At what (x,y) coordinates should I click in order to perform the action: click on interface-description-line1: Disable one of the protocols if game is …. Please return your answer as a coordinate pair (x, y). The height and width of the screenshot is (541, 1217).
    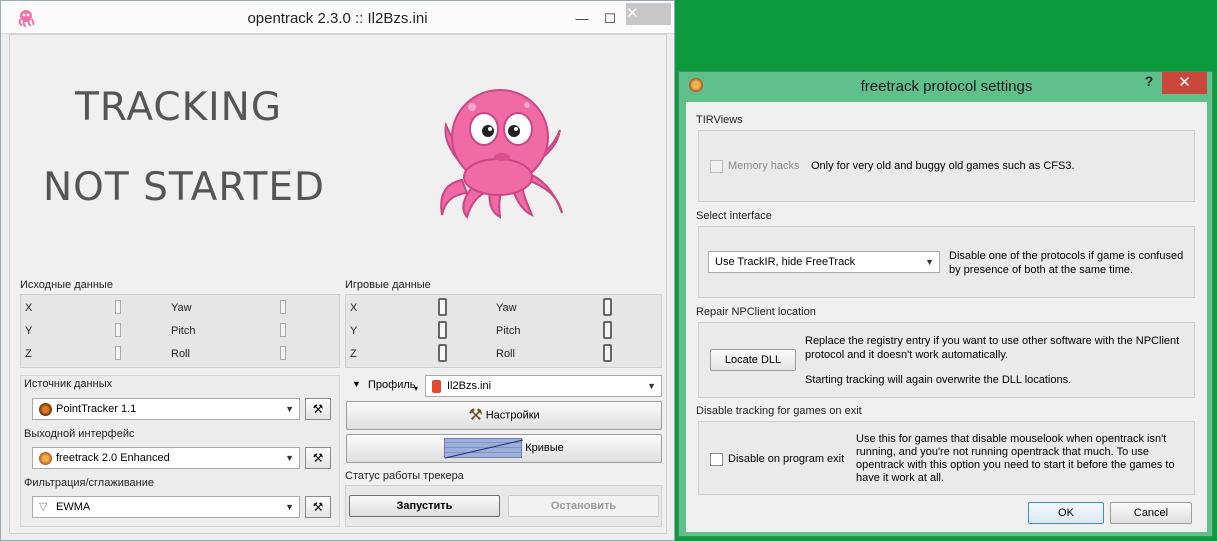
    Looking at the image, I should click on (1066, 256).